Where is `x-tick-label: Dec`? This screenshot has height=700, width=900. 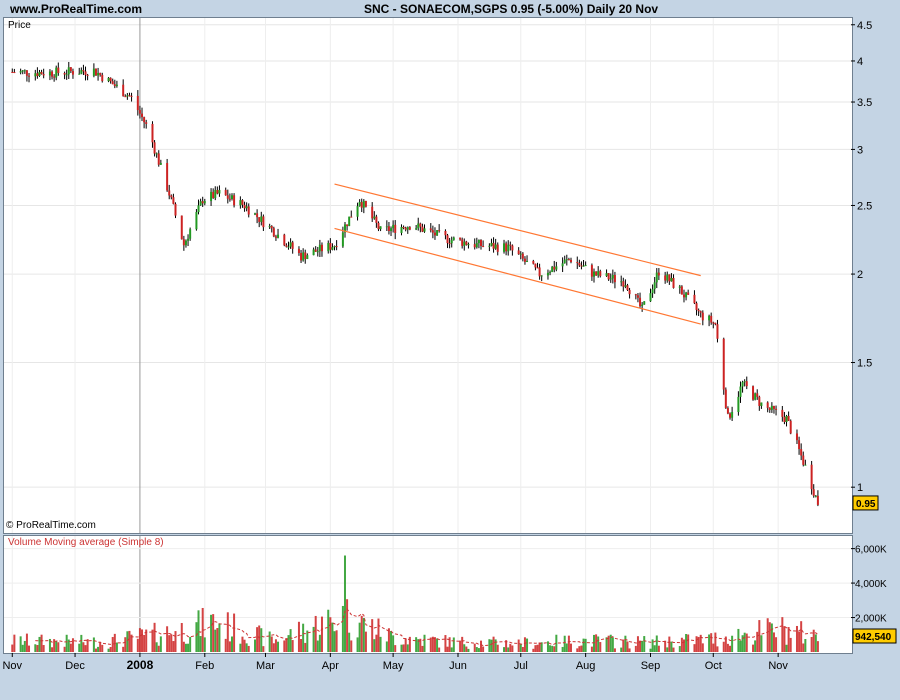
x-tick-label: Dec is located at coordinates (75, 666).